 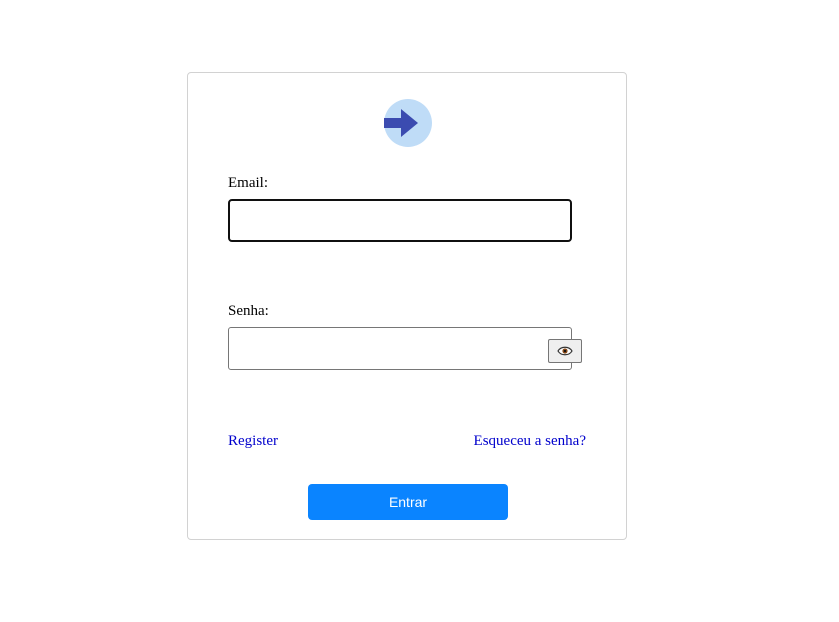 What do you see at coordinates (400, 220) in the screenshot?
I see `email-field` at bounding box center [400, 220].